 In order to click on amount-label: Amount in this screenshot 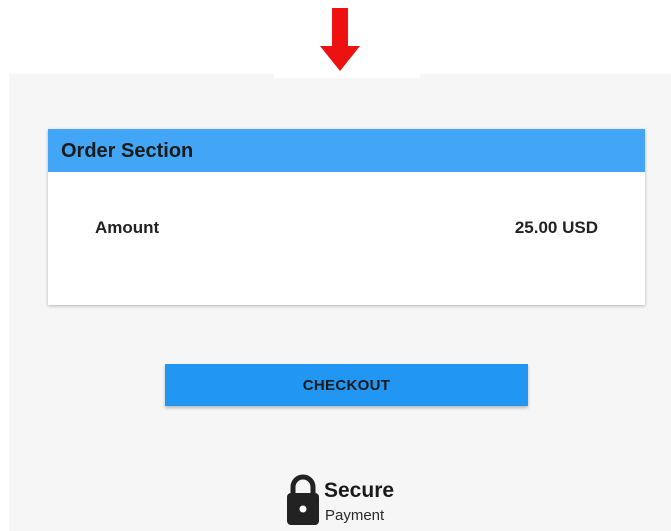, I will do `click(127, 227)`.